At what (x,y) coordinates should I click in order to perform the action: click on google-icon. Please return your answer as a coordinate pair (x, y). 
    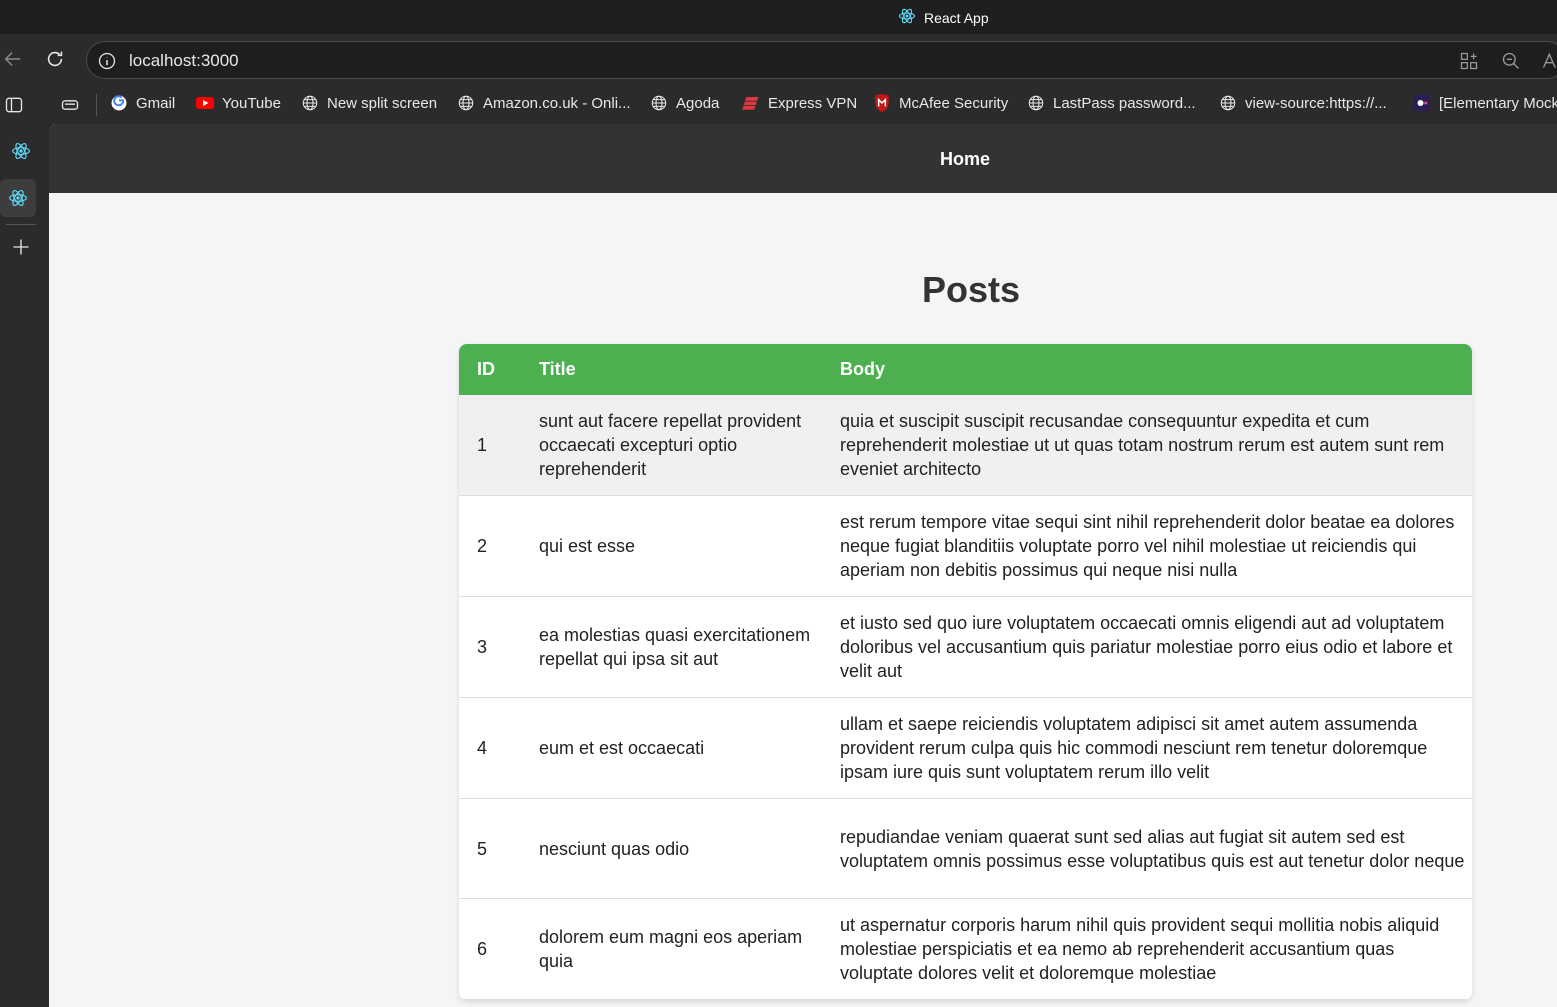
    Looking at the image, I should click on (119, 103).